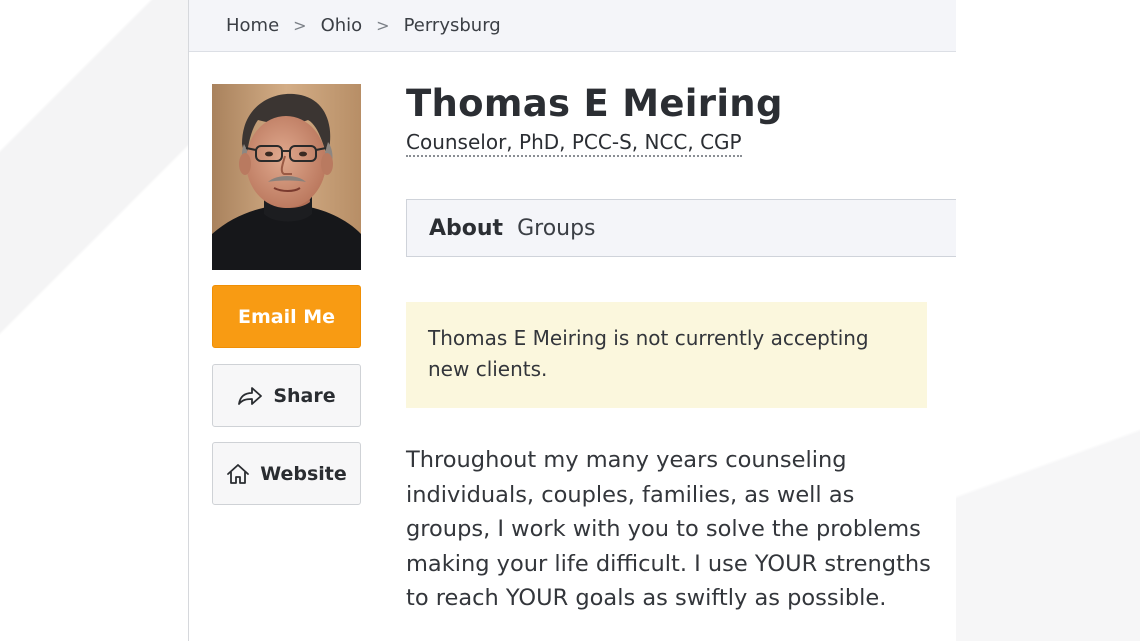  What do you see at coordinates (466, 228) in the screenshot?
I see `tab-about: About` at bounding box center [466, 228].